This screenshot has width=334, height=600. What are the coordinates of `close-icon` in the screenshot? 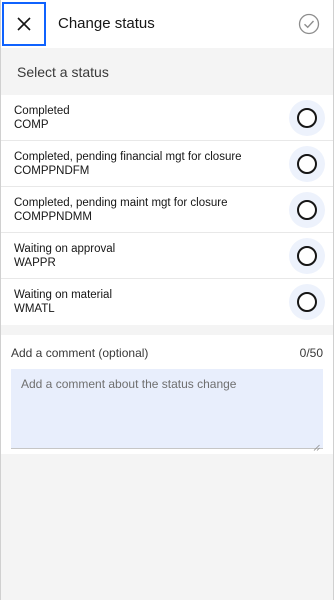 It's located at (24, 23).